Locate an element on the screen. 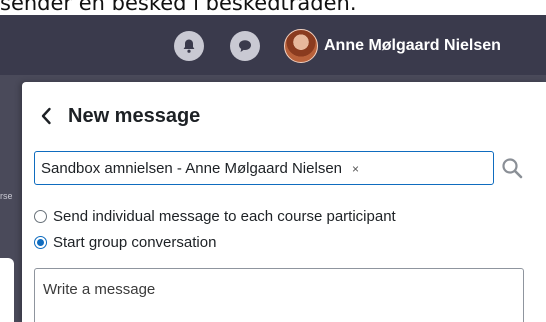  back-button is located at coordinates (46, 116).